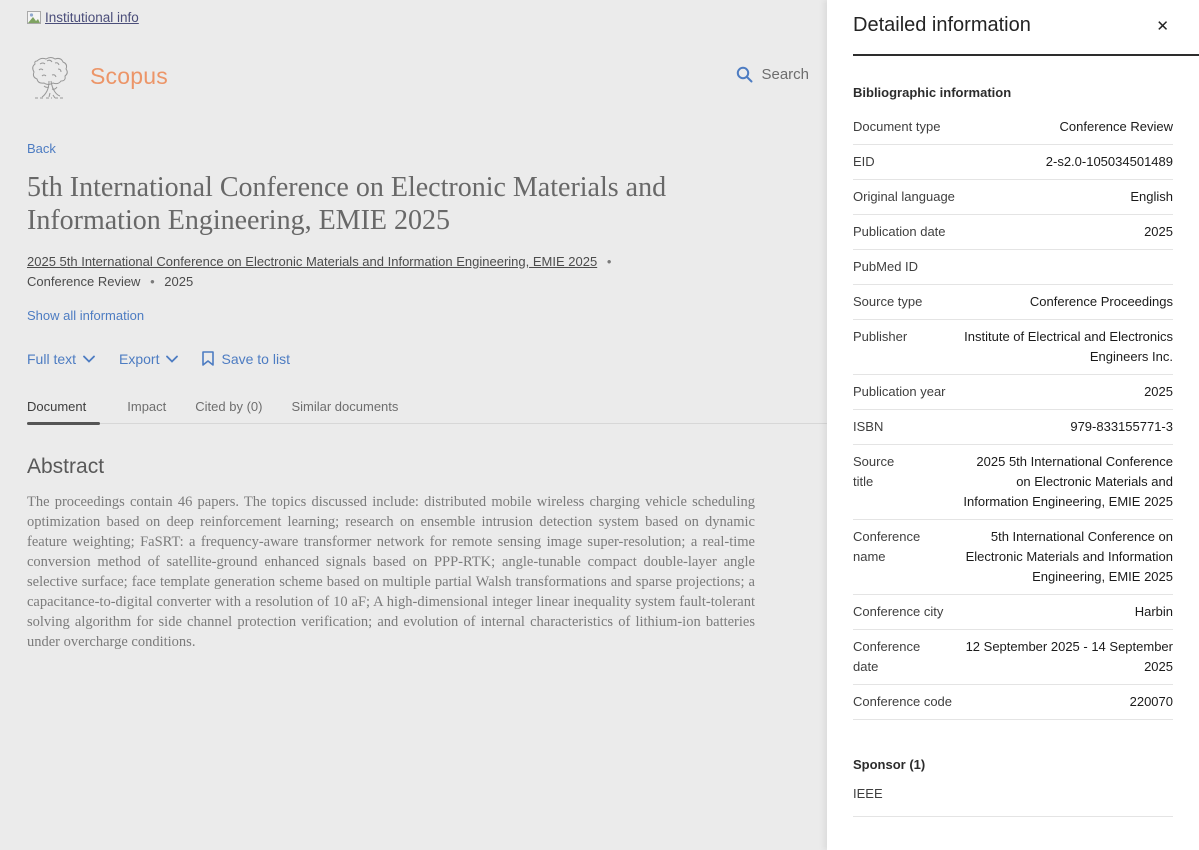 Image resolution: width=1199 pixels, height=850 pixels. Describe the element at coordinates (208, 358) in the screenshot. I see `bookmark-icon` at that location.